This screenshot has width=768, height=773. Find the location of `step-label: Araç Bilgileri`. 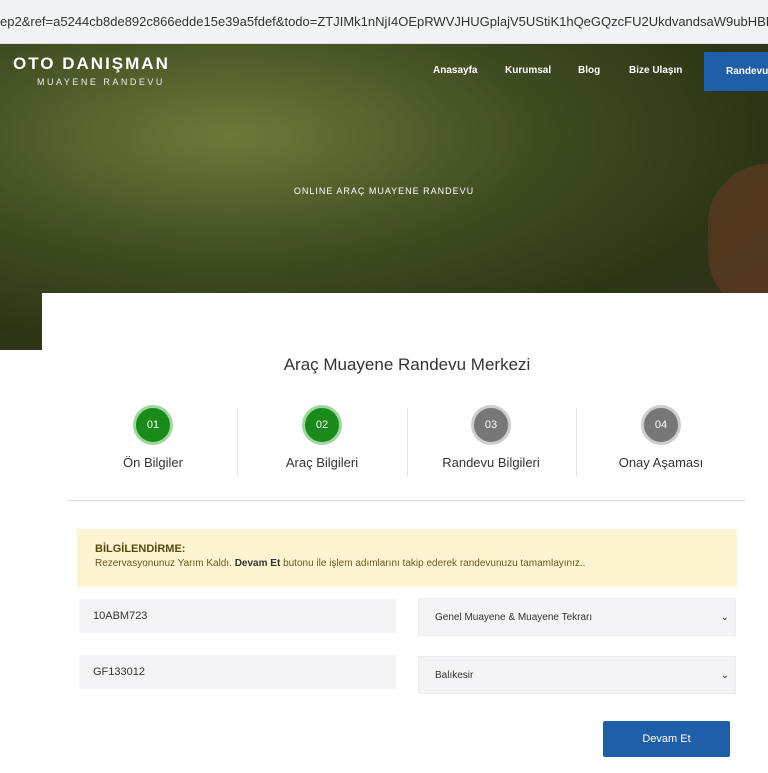

step-label: Araç Bilgileri is located at coordinates (322, 462).